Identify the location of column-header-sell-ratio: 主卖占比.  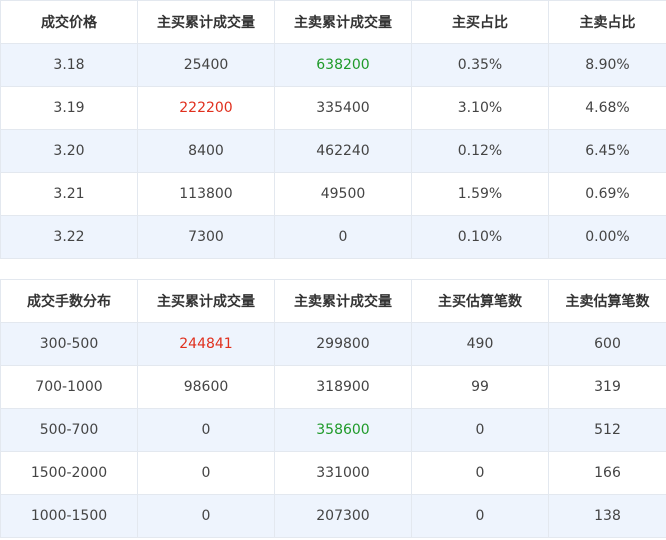
(607, 22).